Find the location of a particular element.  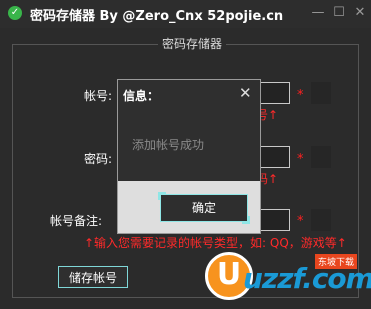

account-note-hint: ↑输入您需要记录的帐号类型，如: QQ，游戏等↑ is located at coordinates (215, 243).